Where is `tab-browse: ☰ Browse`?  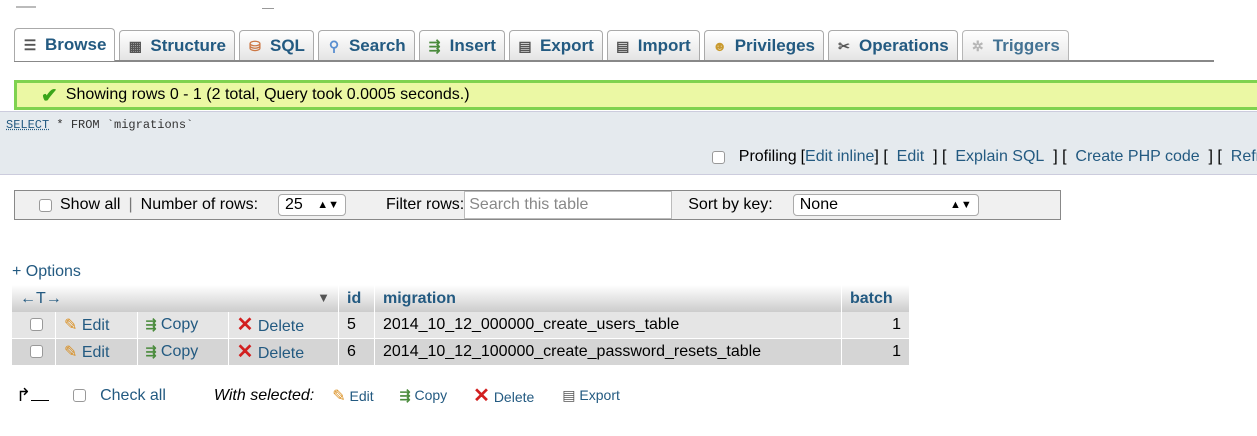
tab-browse: ☰ Browse is located at coordinates (65, 44).